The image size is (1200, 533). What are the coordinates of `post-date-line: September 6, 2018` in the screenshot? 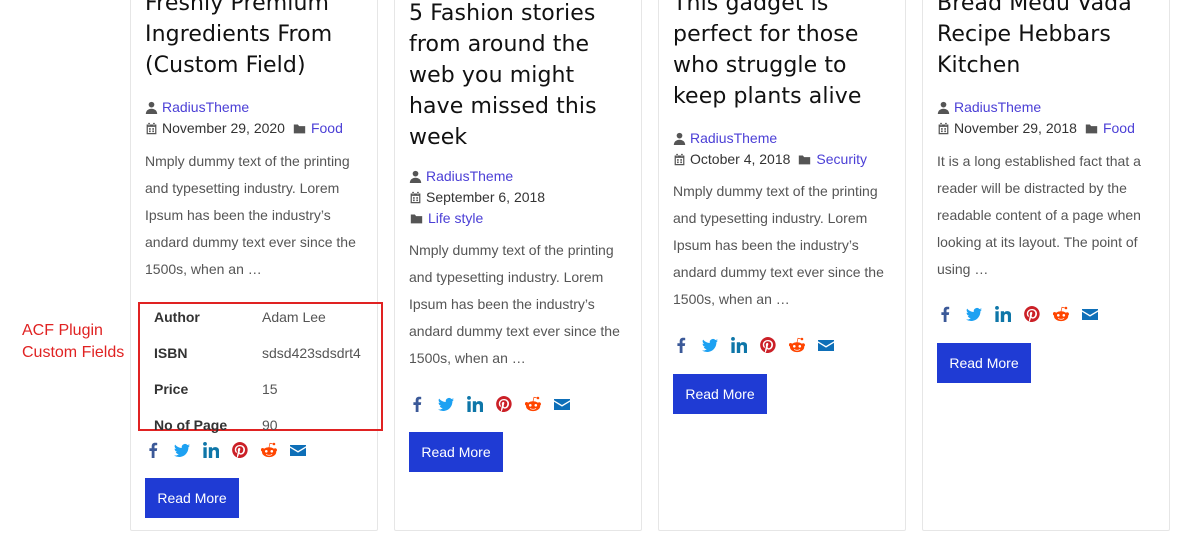 It's located at (477, 197).